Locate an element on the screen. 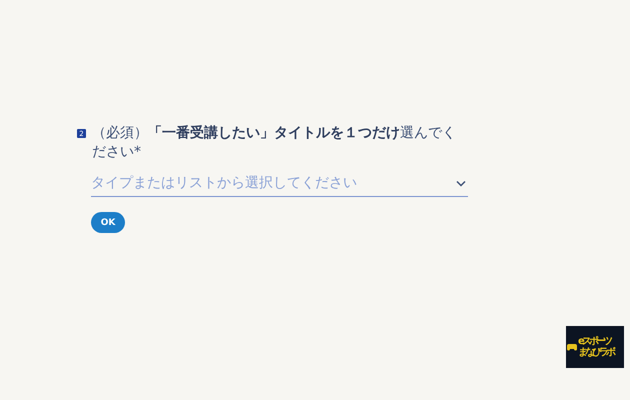 Image resolution: width=630 pixels, height=400 pixels. answer-dropdown: タイプまたはリストから選択してください is located at coordinates (279, 186).